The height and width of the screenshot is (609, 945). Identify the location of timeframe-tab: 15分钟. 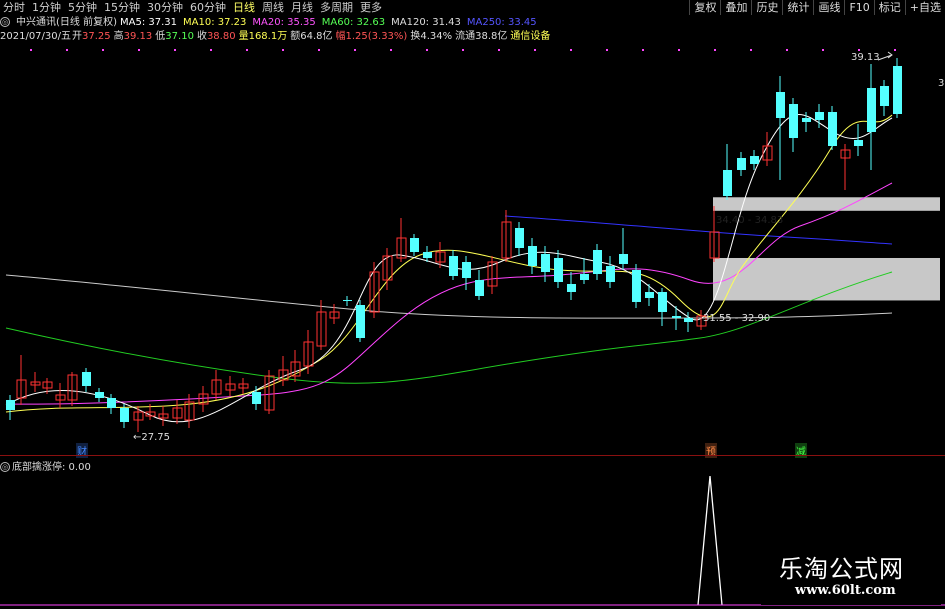
(122, 7).